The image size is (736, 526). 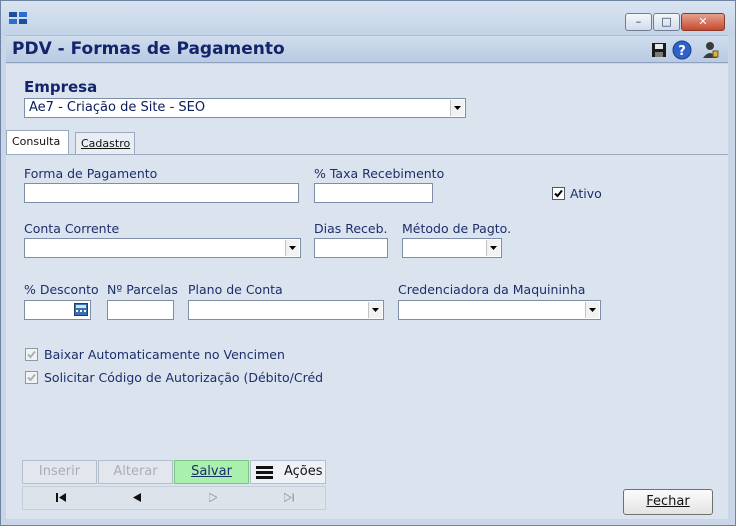 I want to click on app-logo-icon, so click(x=18, y=18).